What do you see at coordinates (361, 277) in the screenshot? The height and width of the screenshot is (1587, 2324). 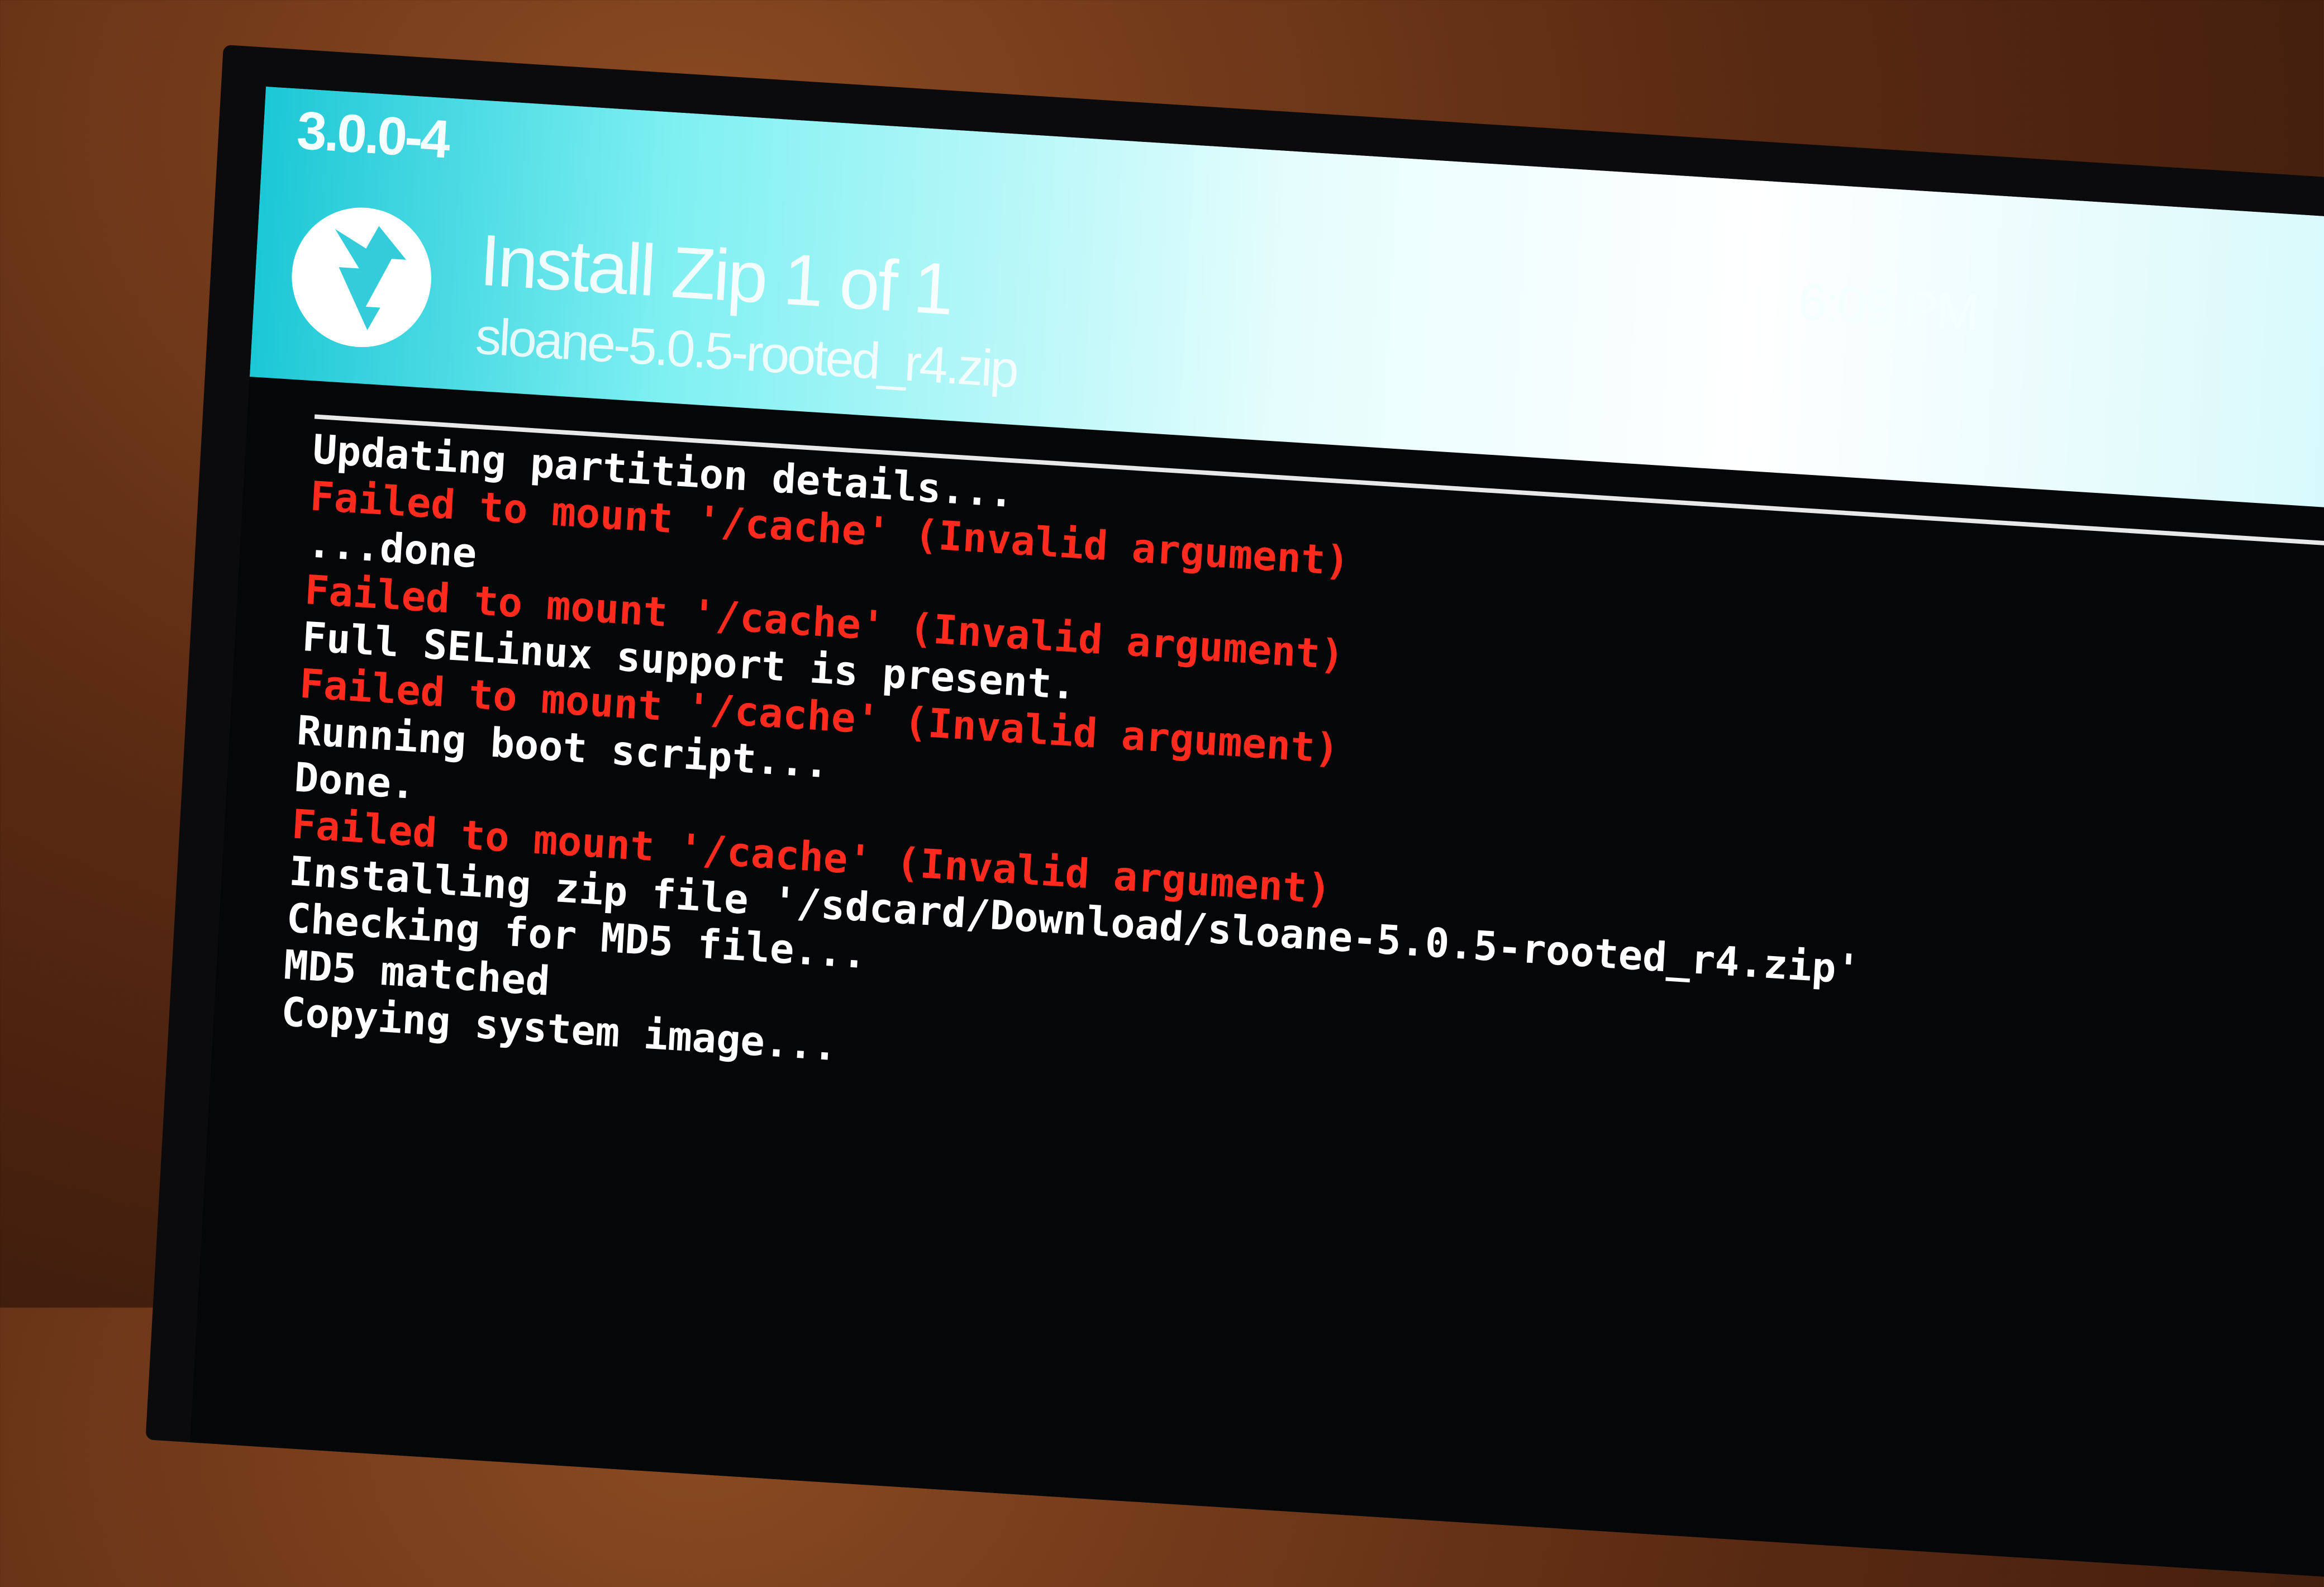 I see `twrp-logo-icon` at bounding box center [361, 277].